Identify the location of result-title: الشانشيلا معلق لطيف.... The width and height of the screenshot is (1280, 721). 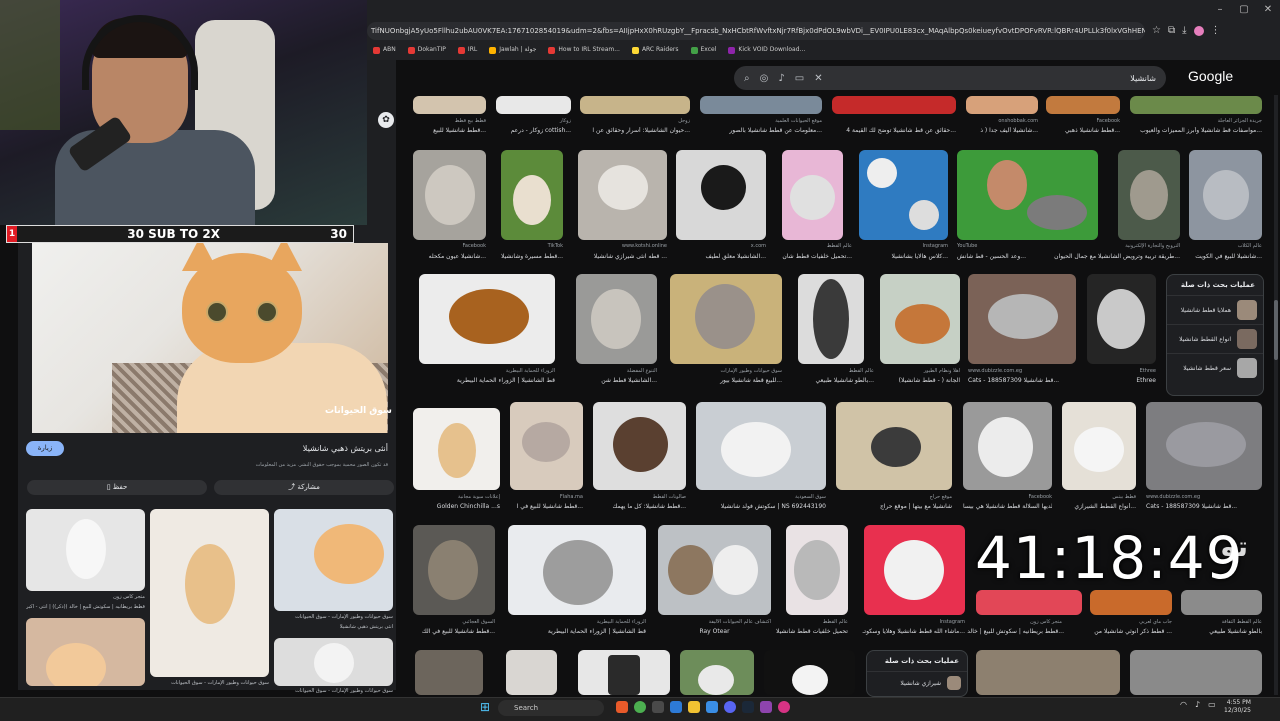
(721, 256).